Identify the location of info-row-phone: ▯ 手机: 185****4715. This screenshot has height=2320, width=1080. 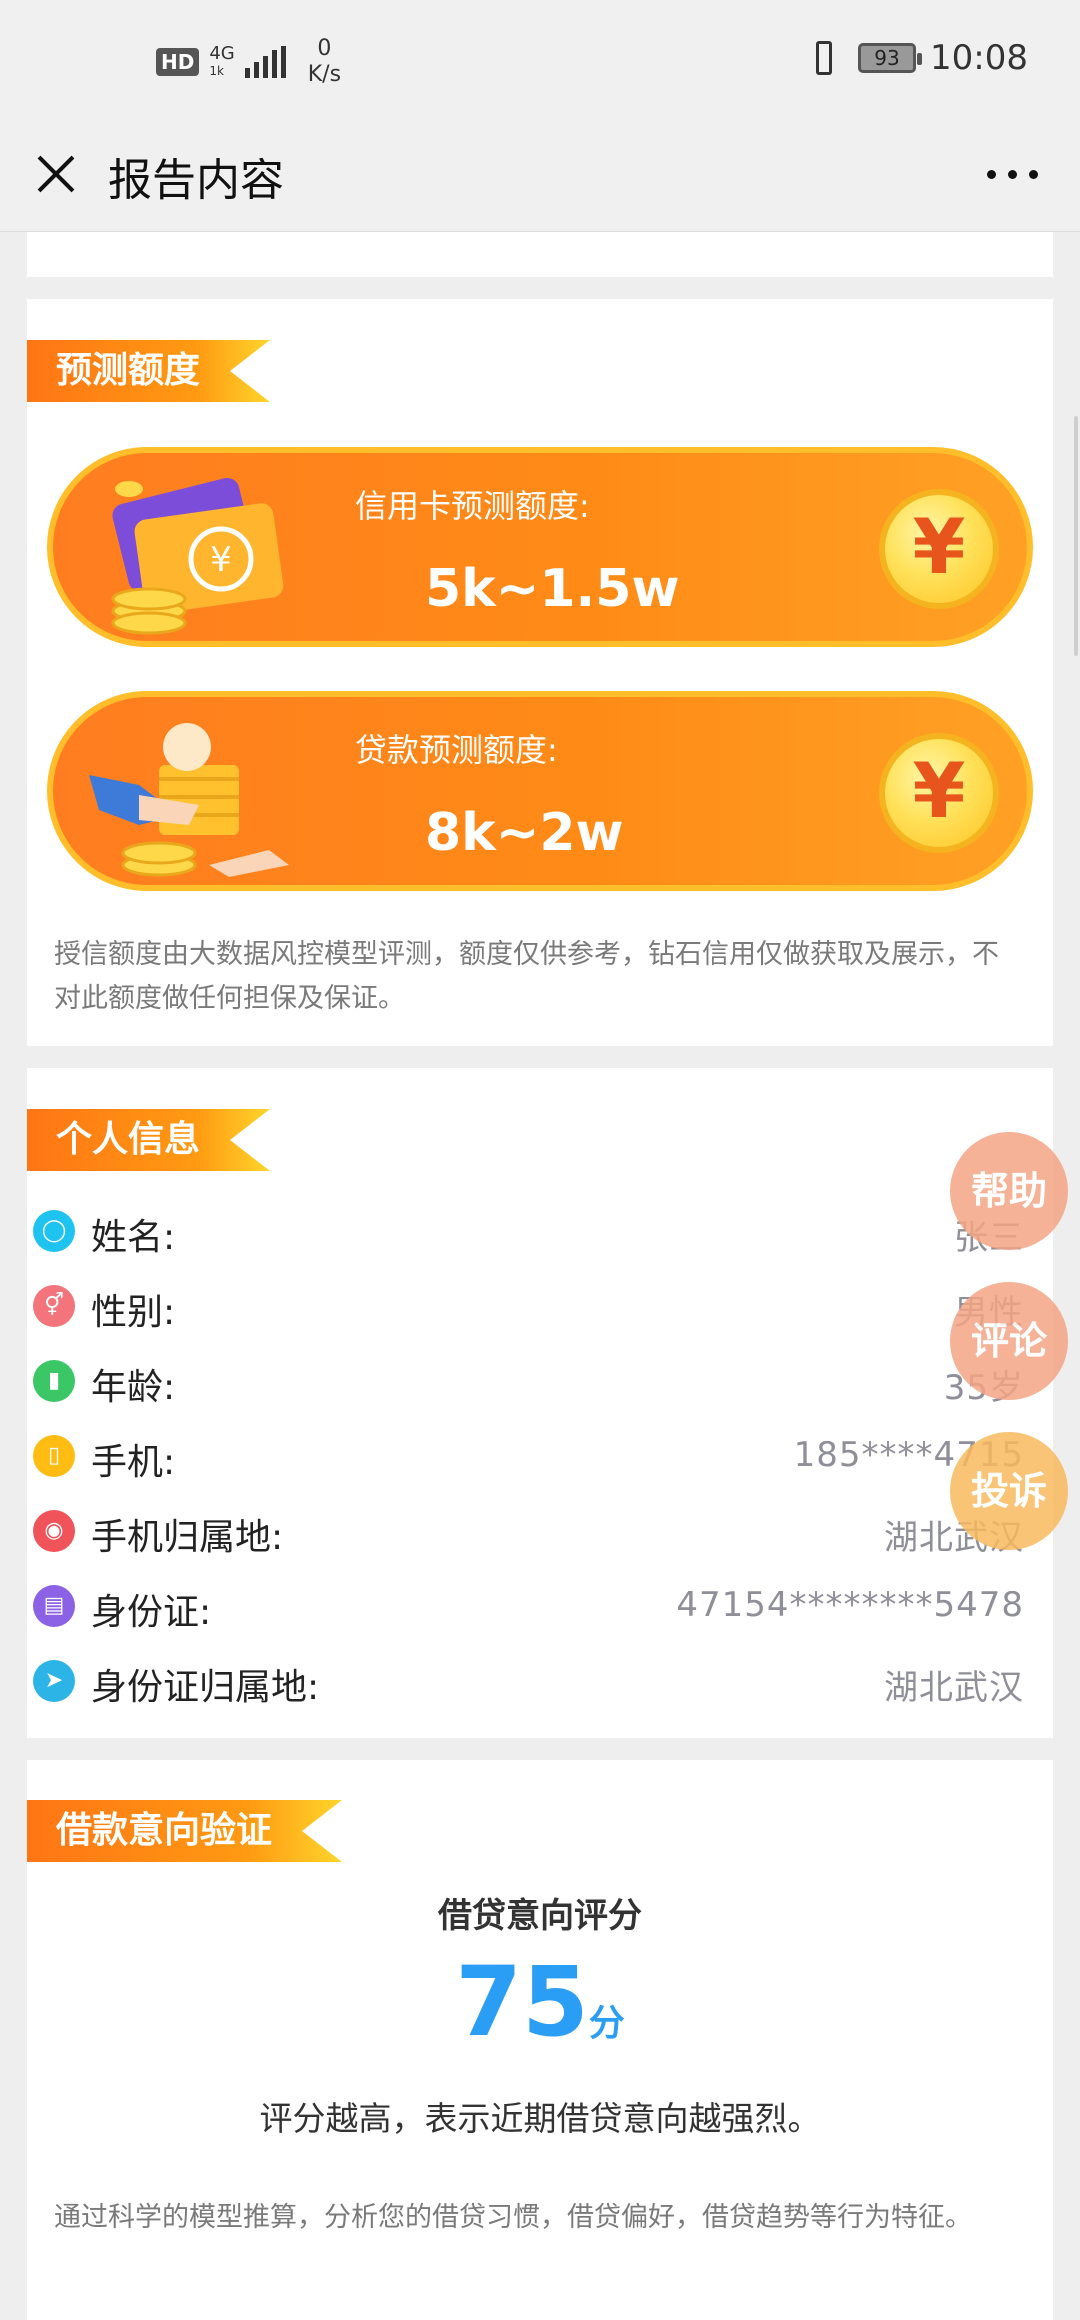
(540, 1456).